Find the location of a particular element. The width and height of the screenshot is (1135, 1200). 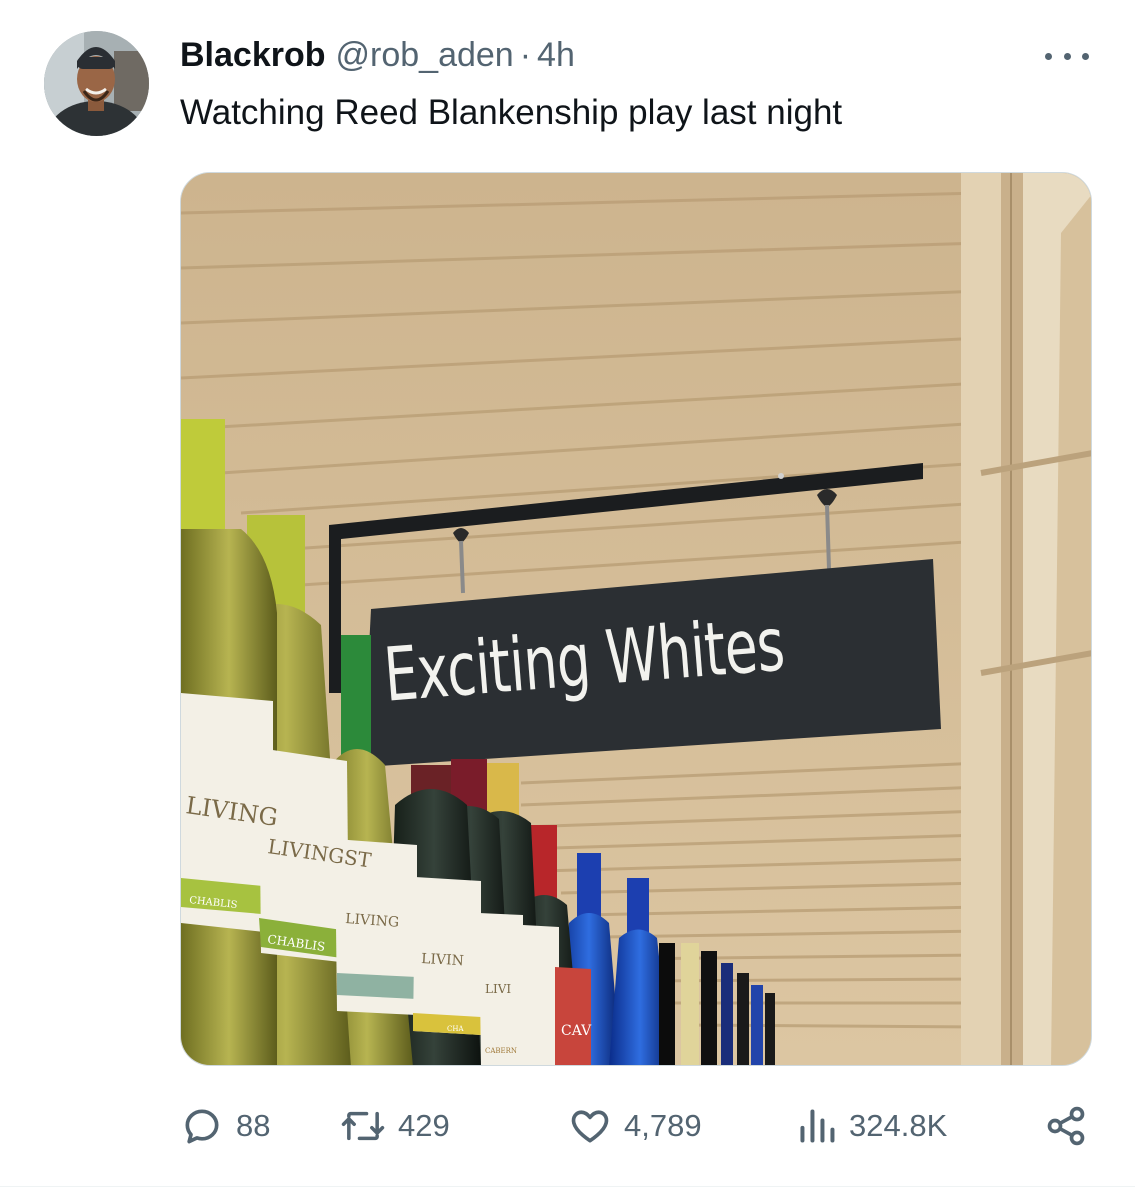

svg-text: LIVIN is located at coordinates (442, 960).